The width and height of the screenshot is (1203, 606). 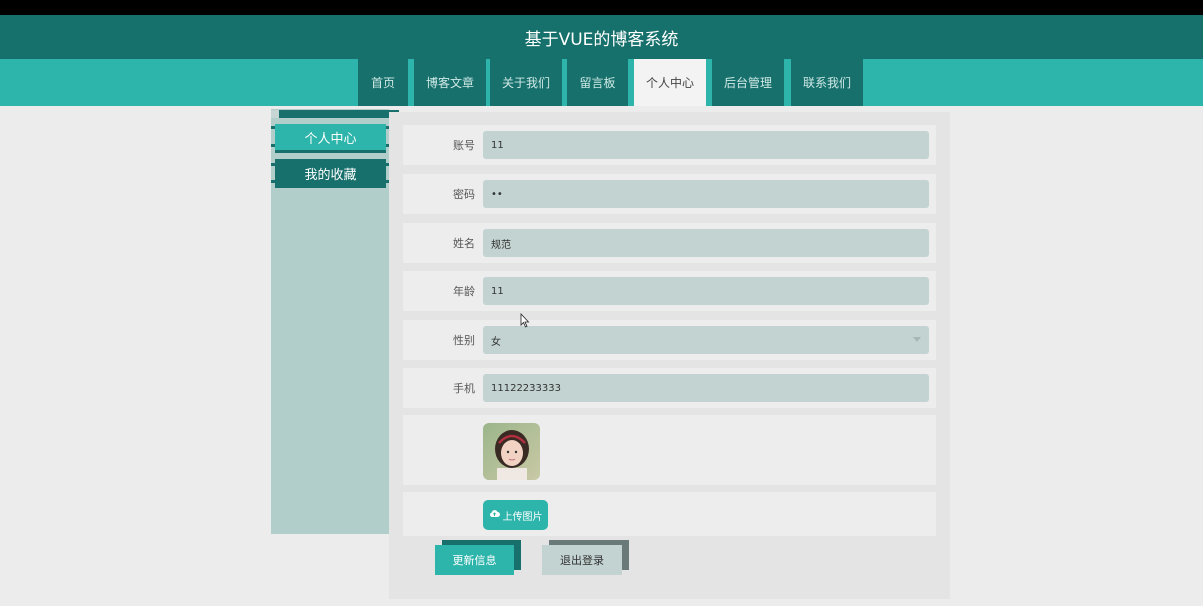 What do you see at coordinates (670, 82) in the screenshot?
I see `nav-item-personal-center: 个人中心` at bounding box center [670, 82].